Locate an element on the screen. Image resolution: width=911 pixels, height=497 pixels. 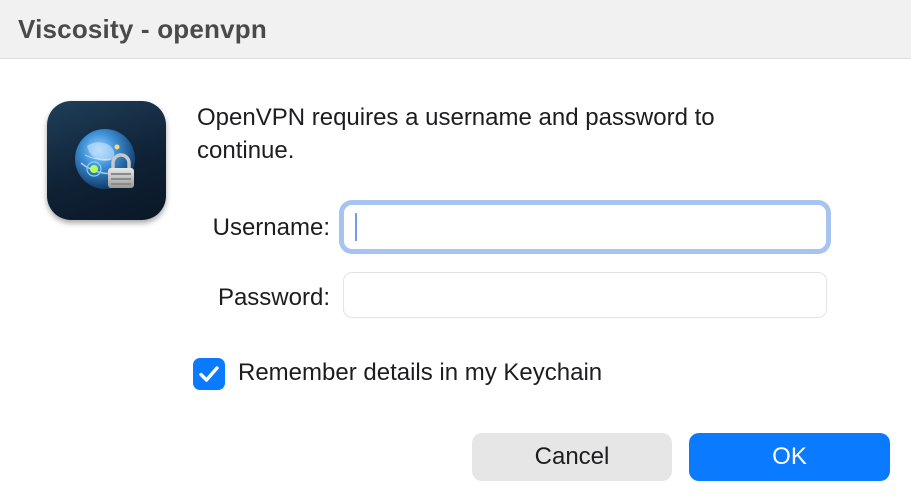
remember-checkbox-label: Remember details in my Keychain is located at coordinates (420, 373).